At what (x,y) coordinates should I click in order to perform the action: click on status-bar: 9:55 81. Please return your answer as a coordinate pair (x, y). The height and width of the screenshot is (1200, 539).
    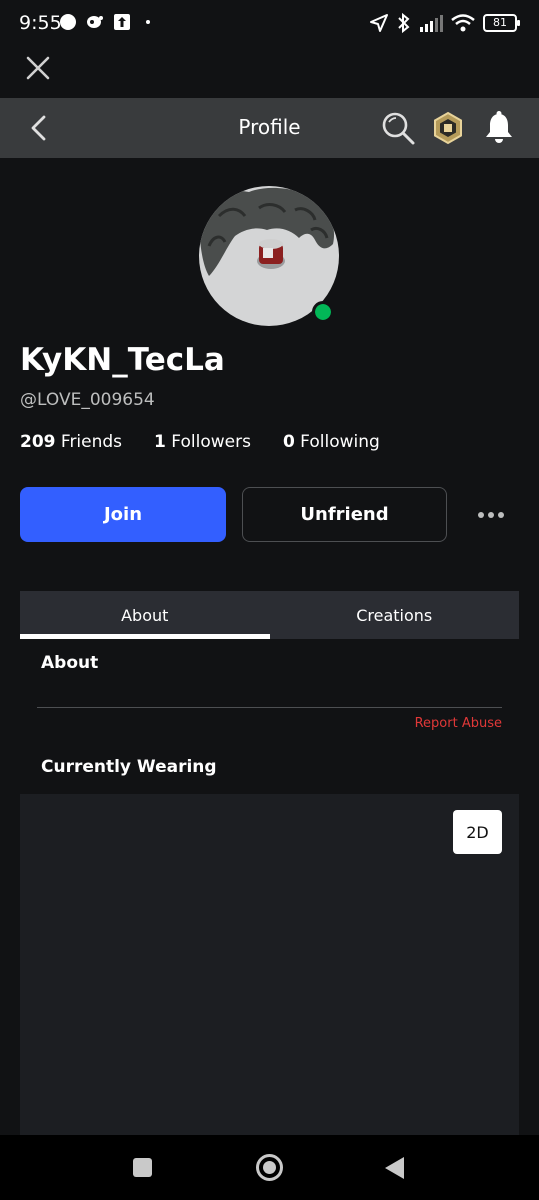
    Looking at the image, I should click on (269, 24).